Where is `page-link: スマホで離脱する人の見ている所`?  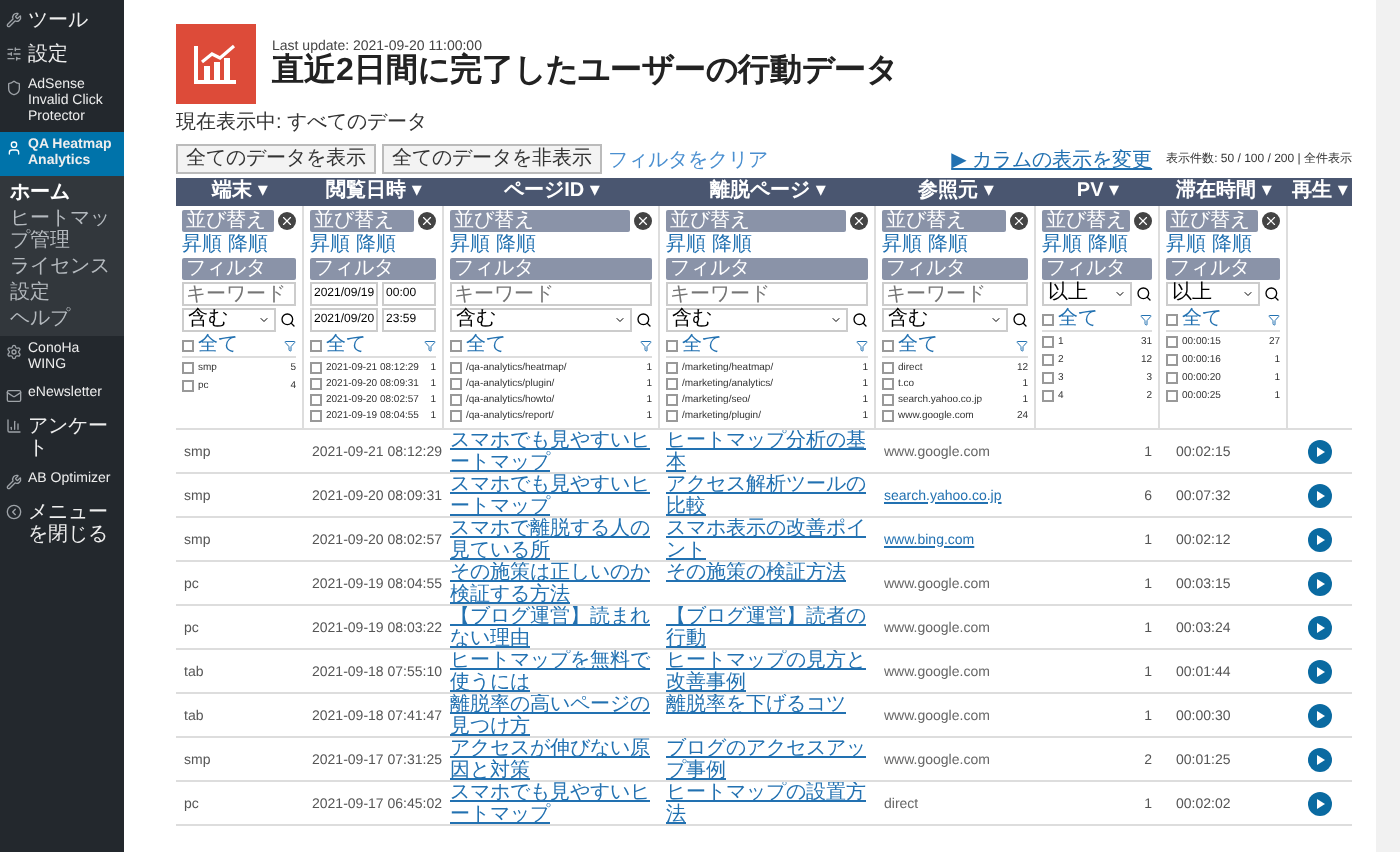 page-link: スマホで離脱する人の見ている所 is located at coordinates (552, 540).